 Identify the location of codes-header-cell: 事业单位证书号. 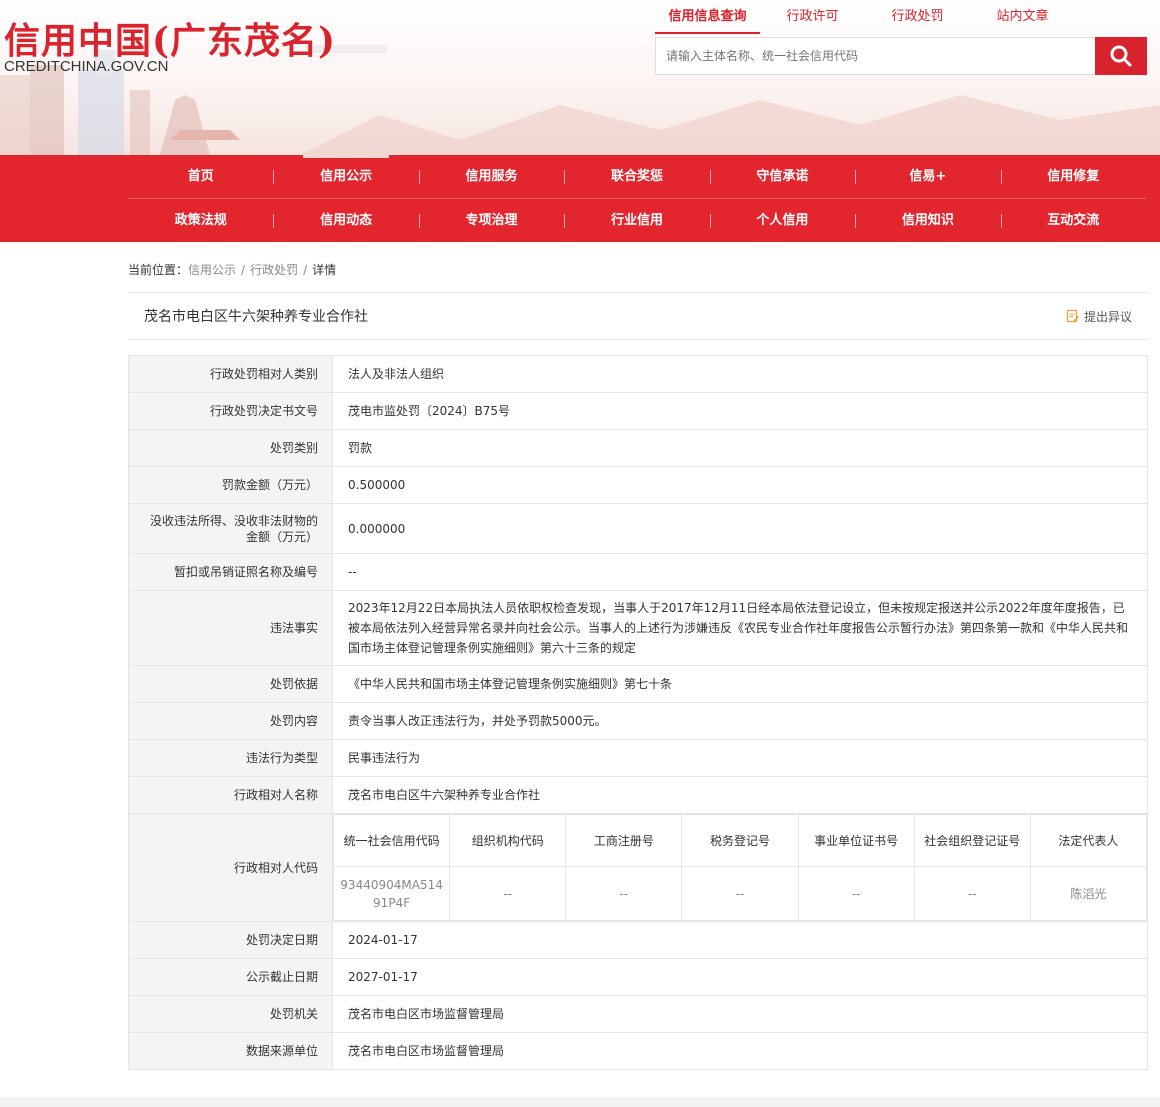
(856, 840).